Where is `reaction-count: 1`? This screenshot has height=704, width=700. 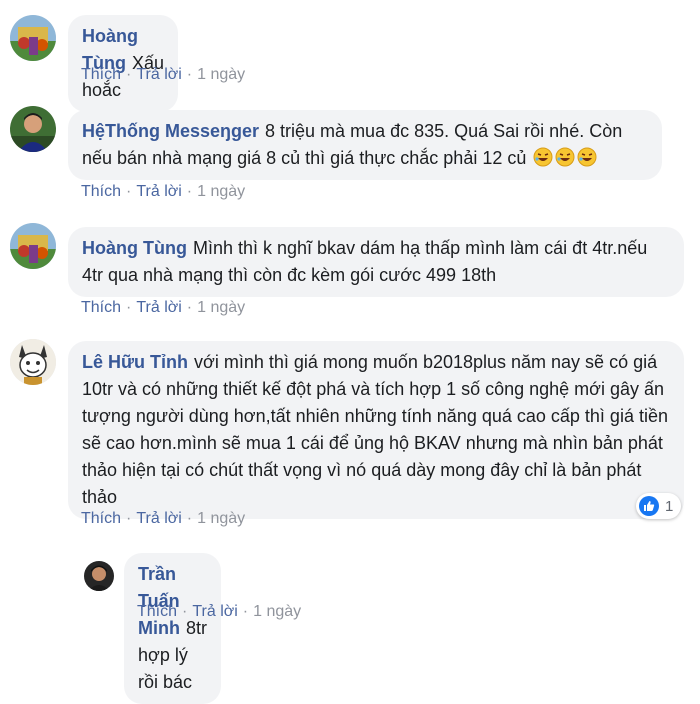
reaction-count: 1 is located at coordinates (669, 506).